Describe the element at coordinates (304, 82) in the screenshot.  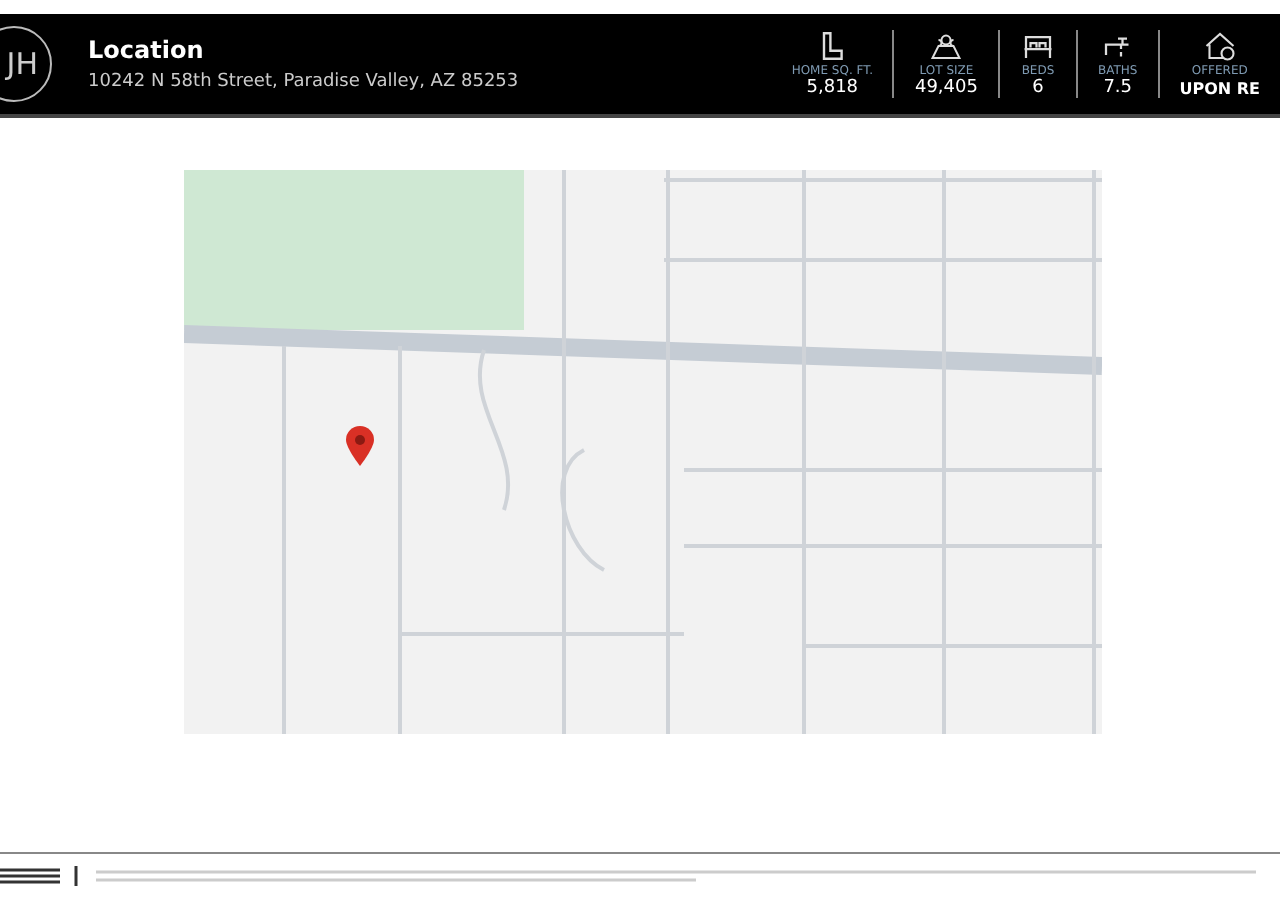
I see `address: 10242 N 58th Street, Paradise Valley, AZ 85253` at that location.